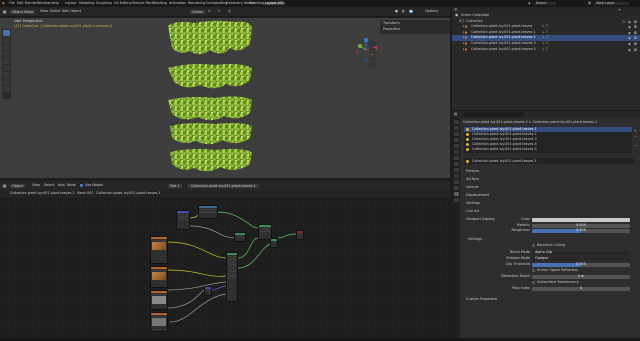  Describe the element at coordinates (456, 152) in the screenshot. I see `world-tab-icon` at that location.